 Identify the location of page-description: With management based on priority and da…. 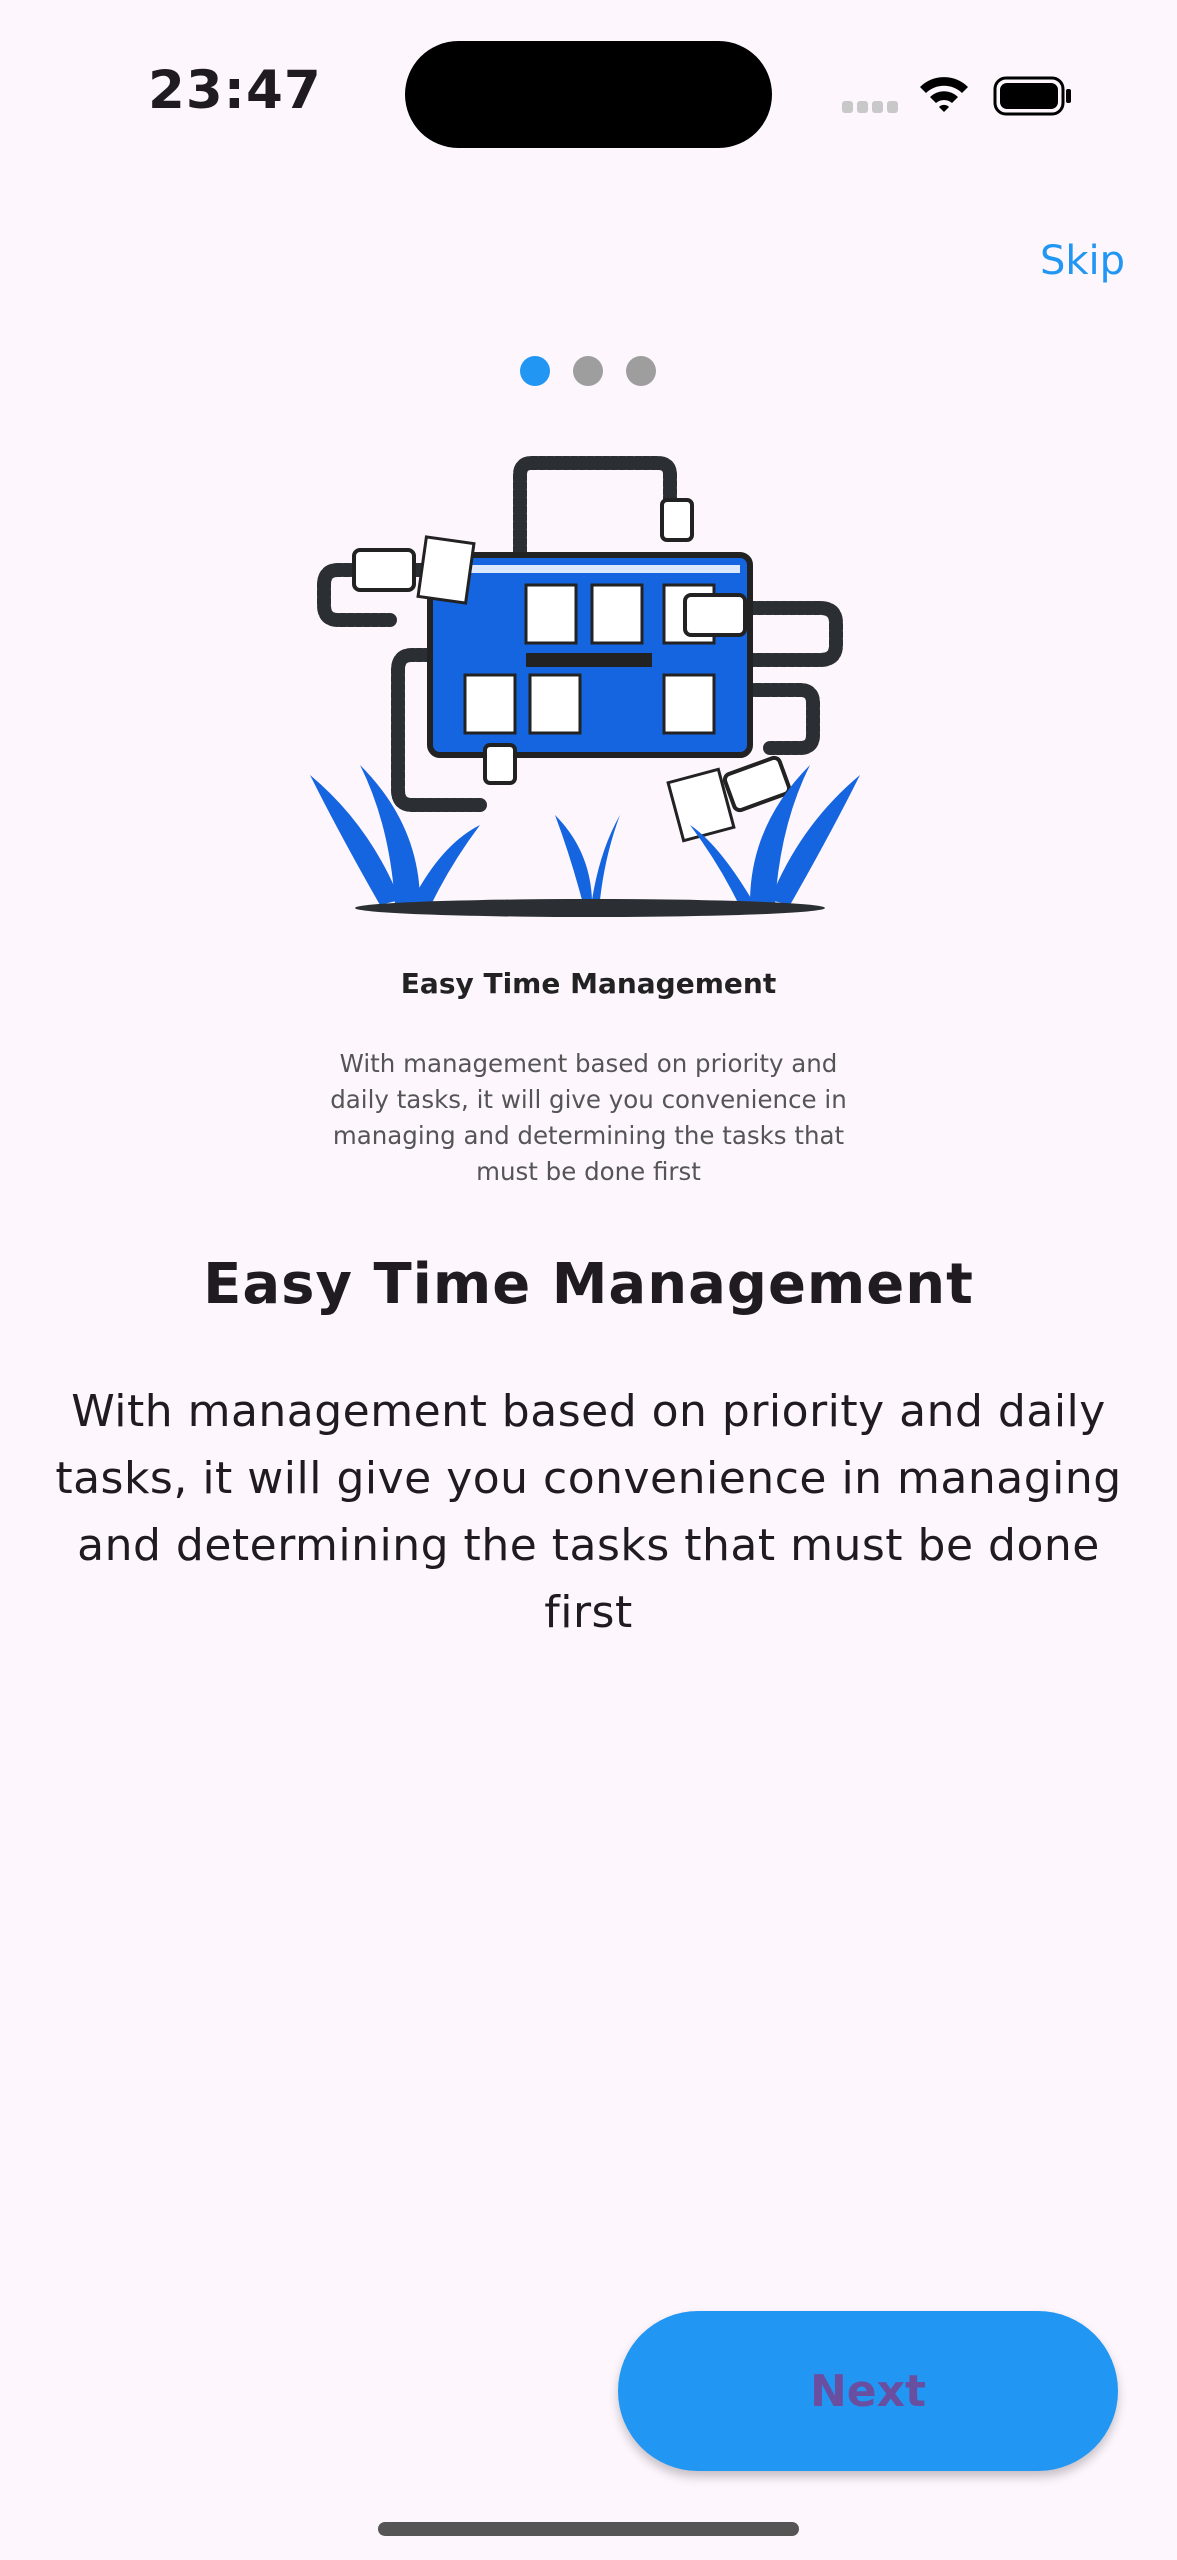
(588, 1512).